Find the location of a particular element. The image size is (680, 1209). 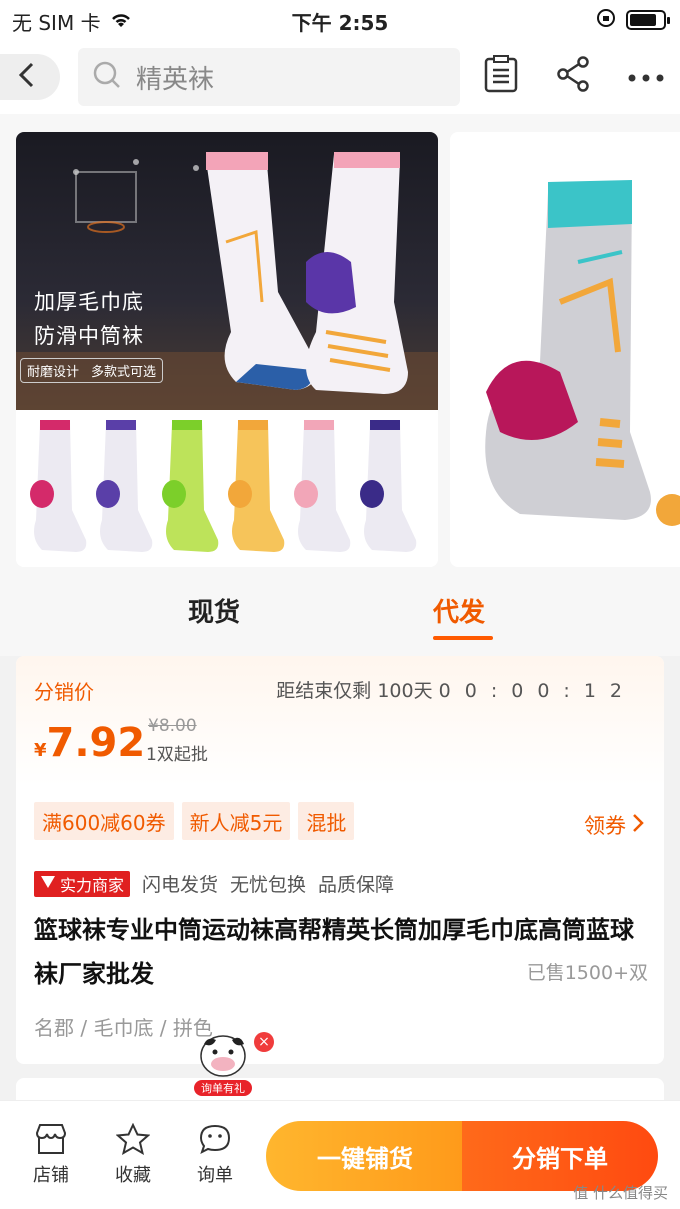

product-image-second is located at coordinates (565, 349).